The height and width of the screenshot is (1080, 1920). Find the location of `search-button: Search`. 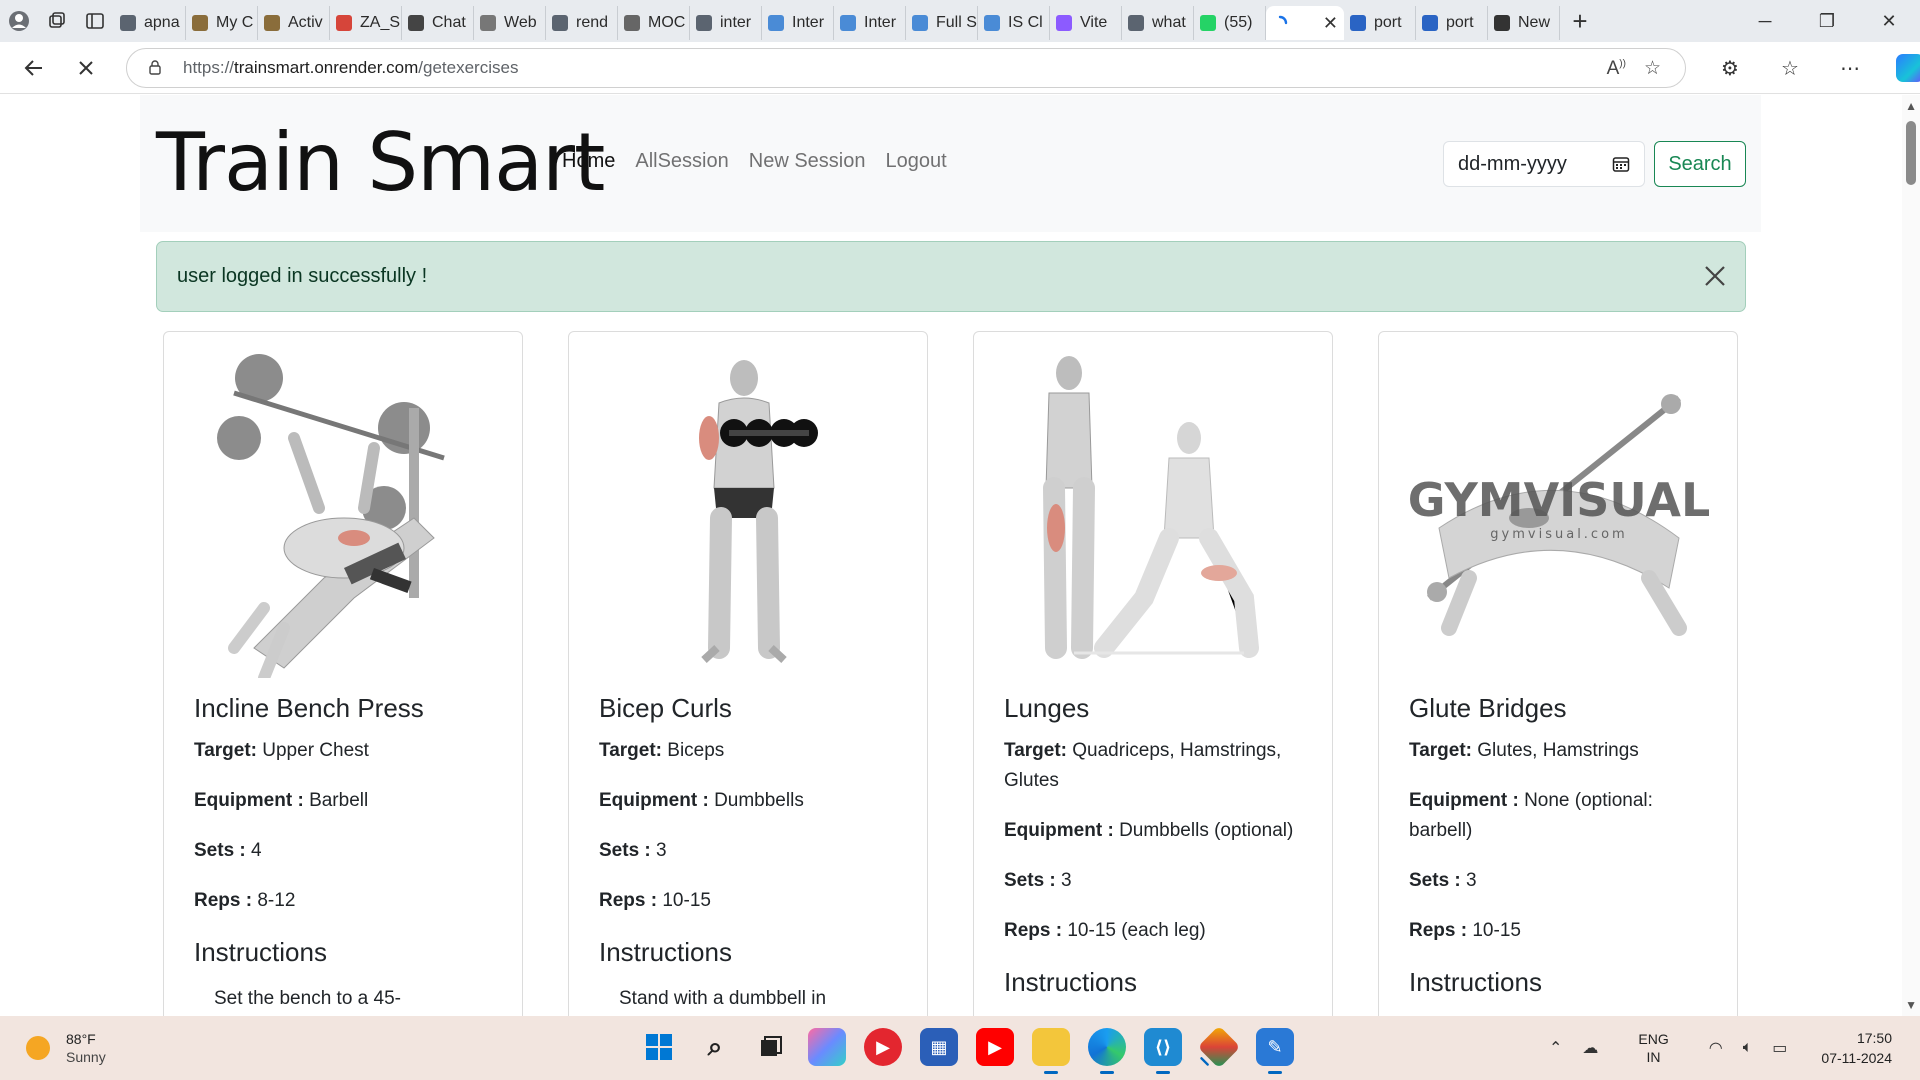

search-button: Search is located at coordinates (1700, 164).